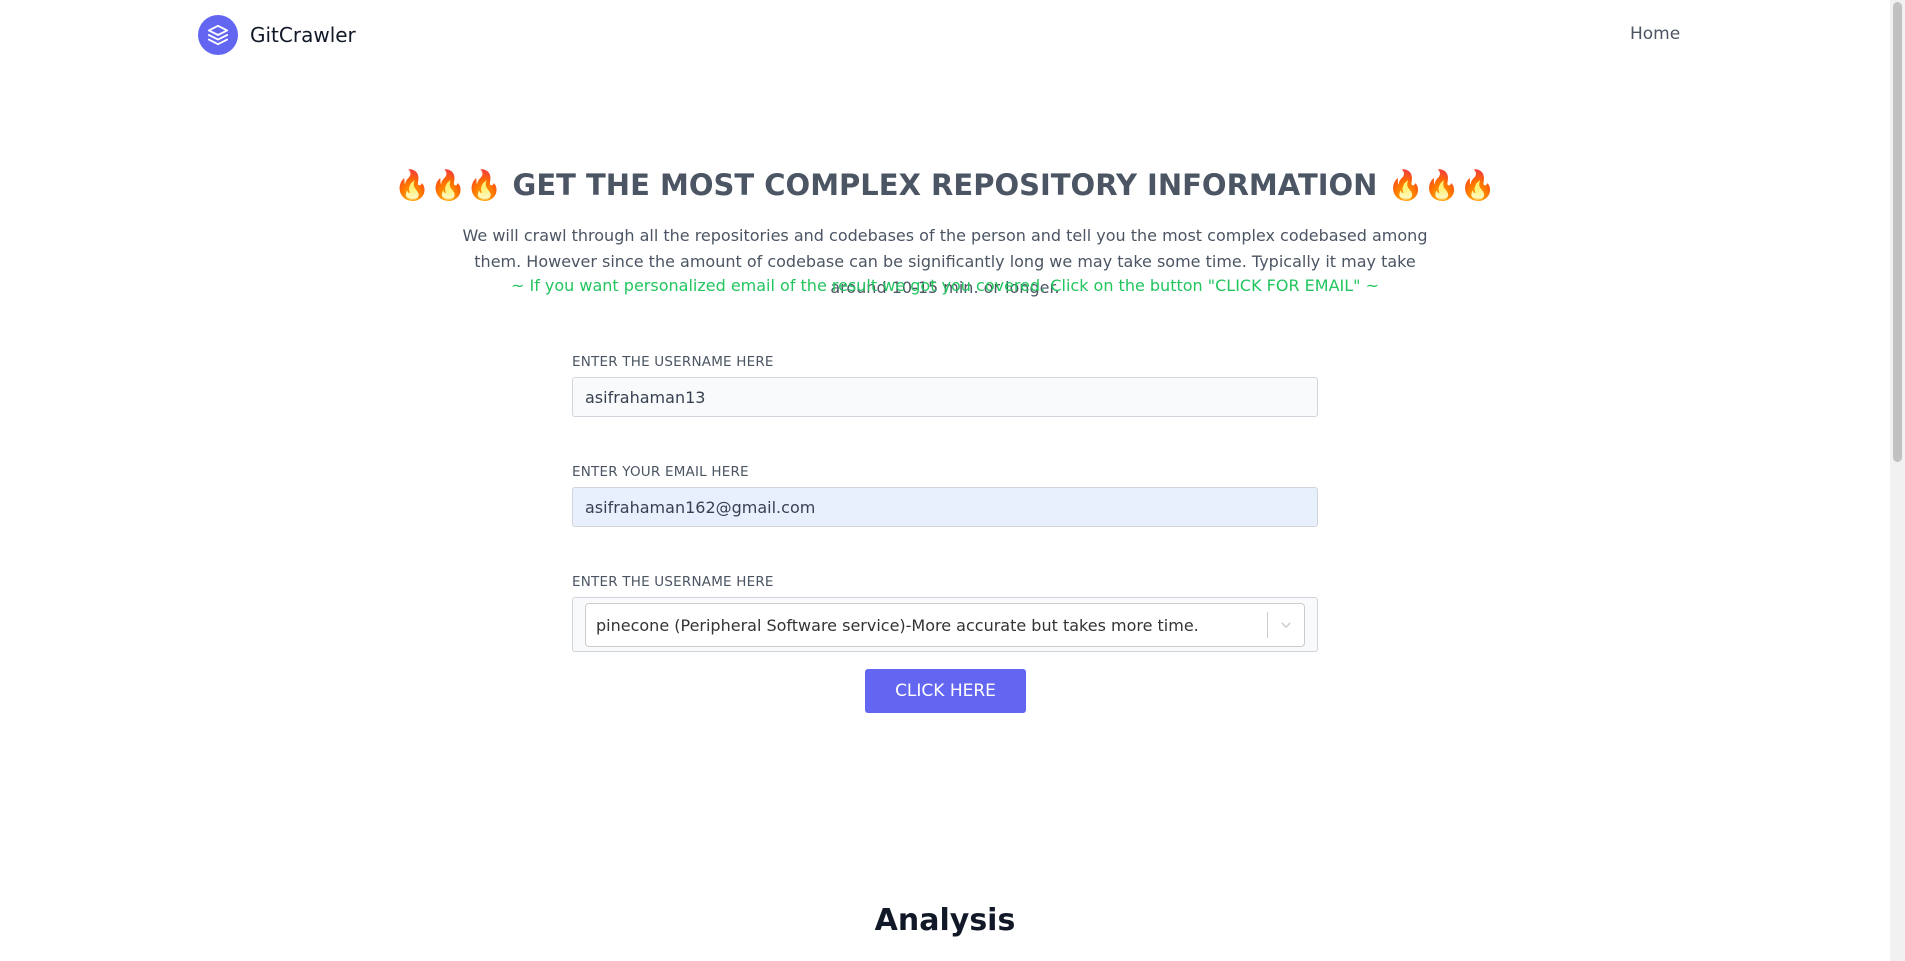  Describe the element at coordinates (218, 35) in the screenshot. I see `layers-icon` at that location.